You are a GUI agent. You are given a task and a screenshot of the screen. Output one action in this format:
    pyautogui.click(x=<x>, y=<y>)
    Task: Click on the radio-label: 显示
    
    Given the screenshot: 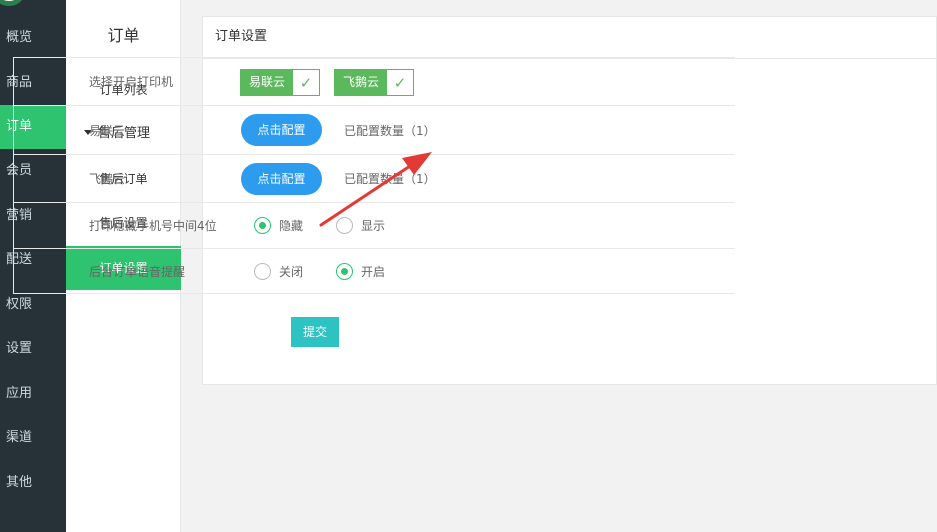 What is the action you would take?
    pyautogui.click(x=373, y=226)
    